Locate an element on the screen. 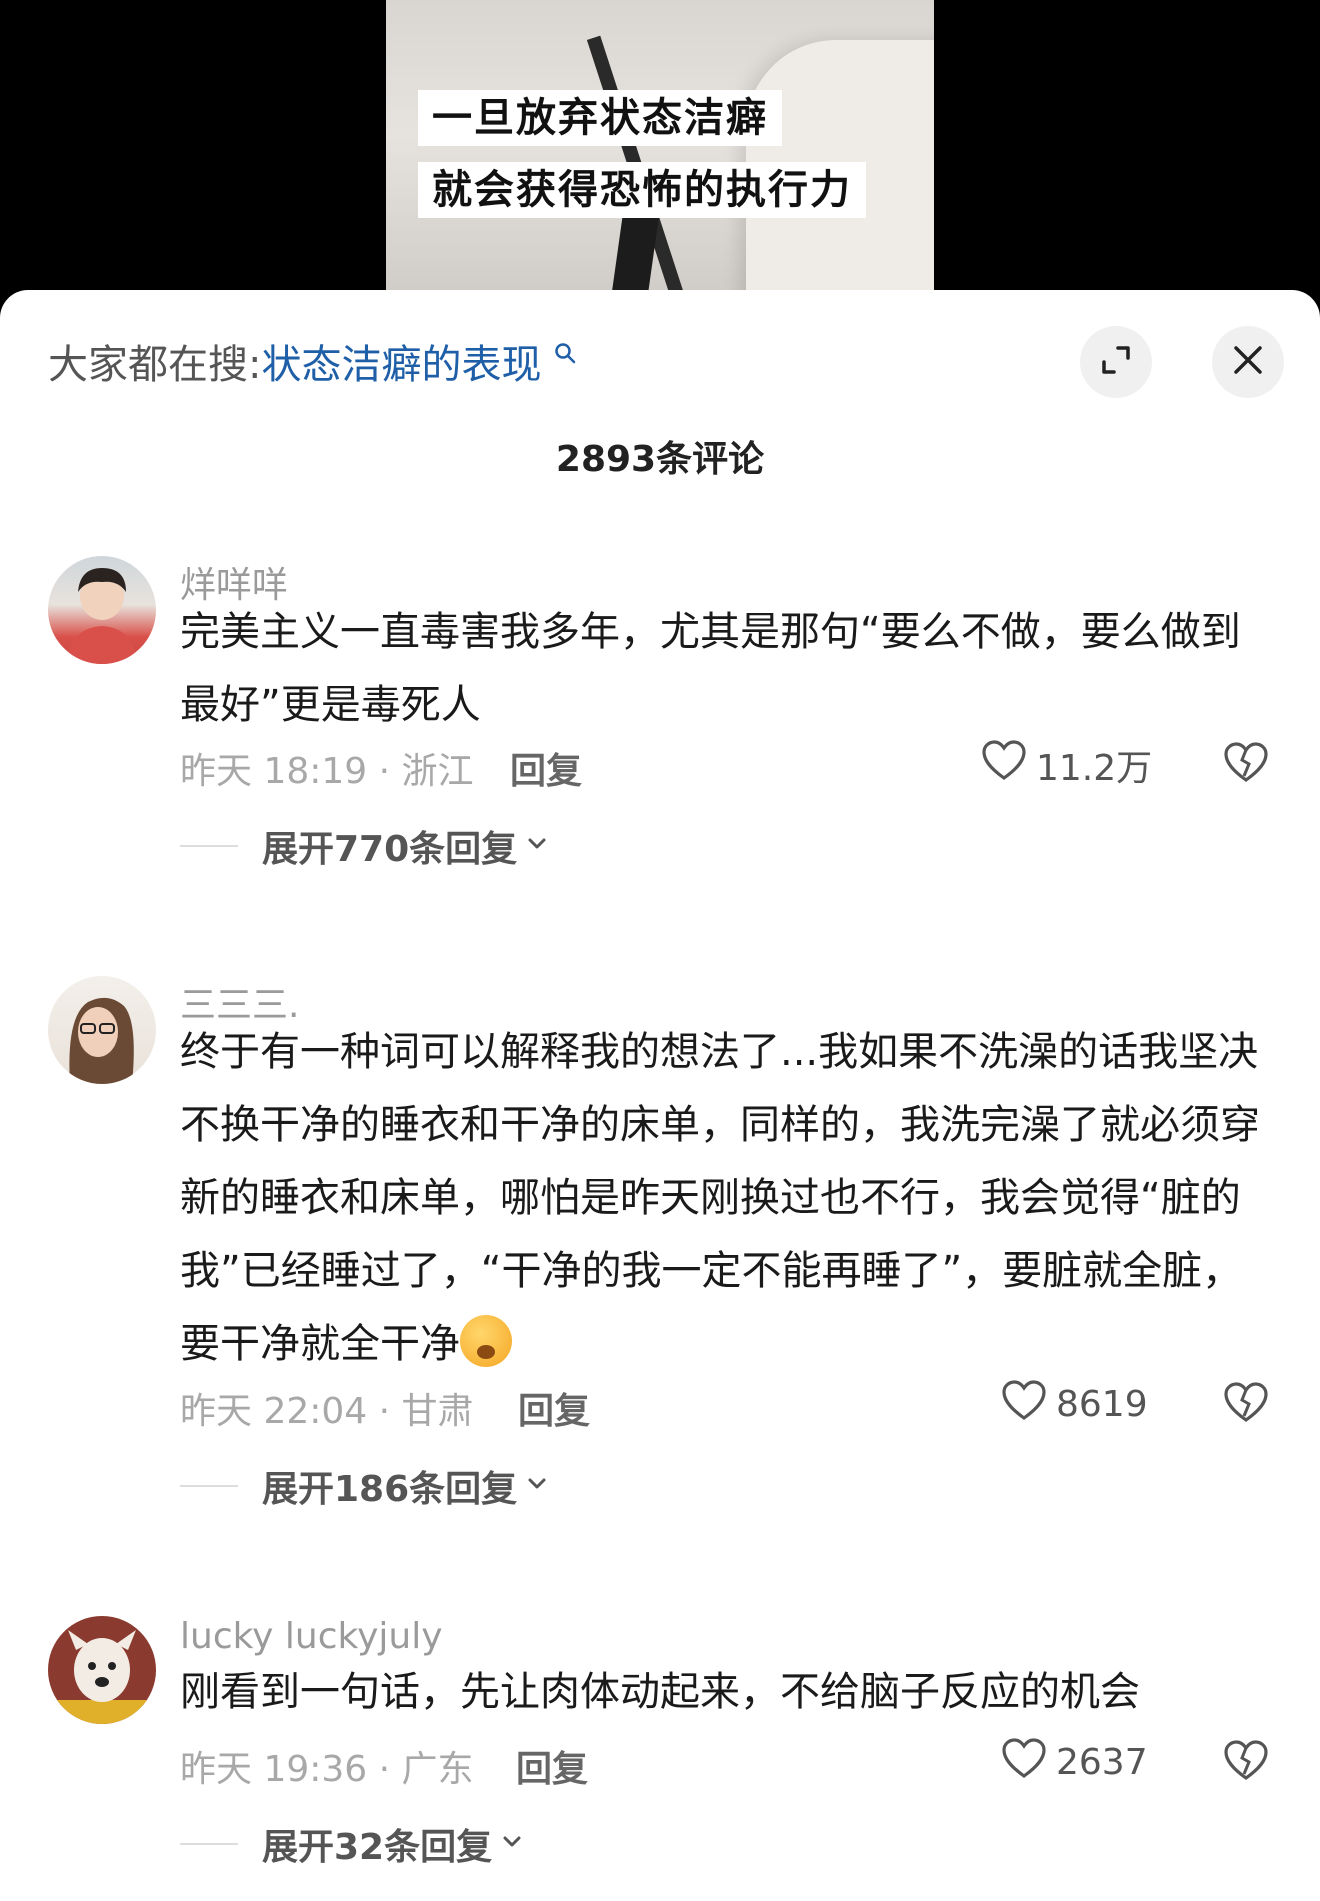 Image resolution: width=1320 pixels, height=1901 pixels. comment-text: 完美主义一直毒害我多年，尤其是那句“要么不做，要么做到最好”更是毒死人 is located at coordinates (710, 668).